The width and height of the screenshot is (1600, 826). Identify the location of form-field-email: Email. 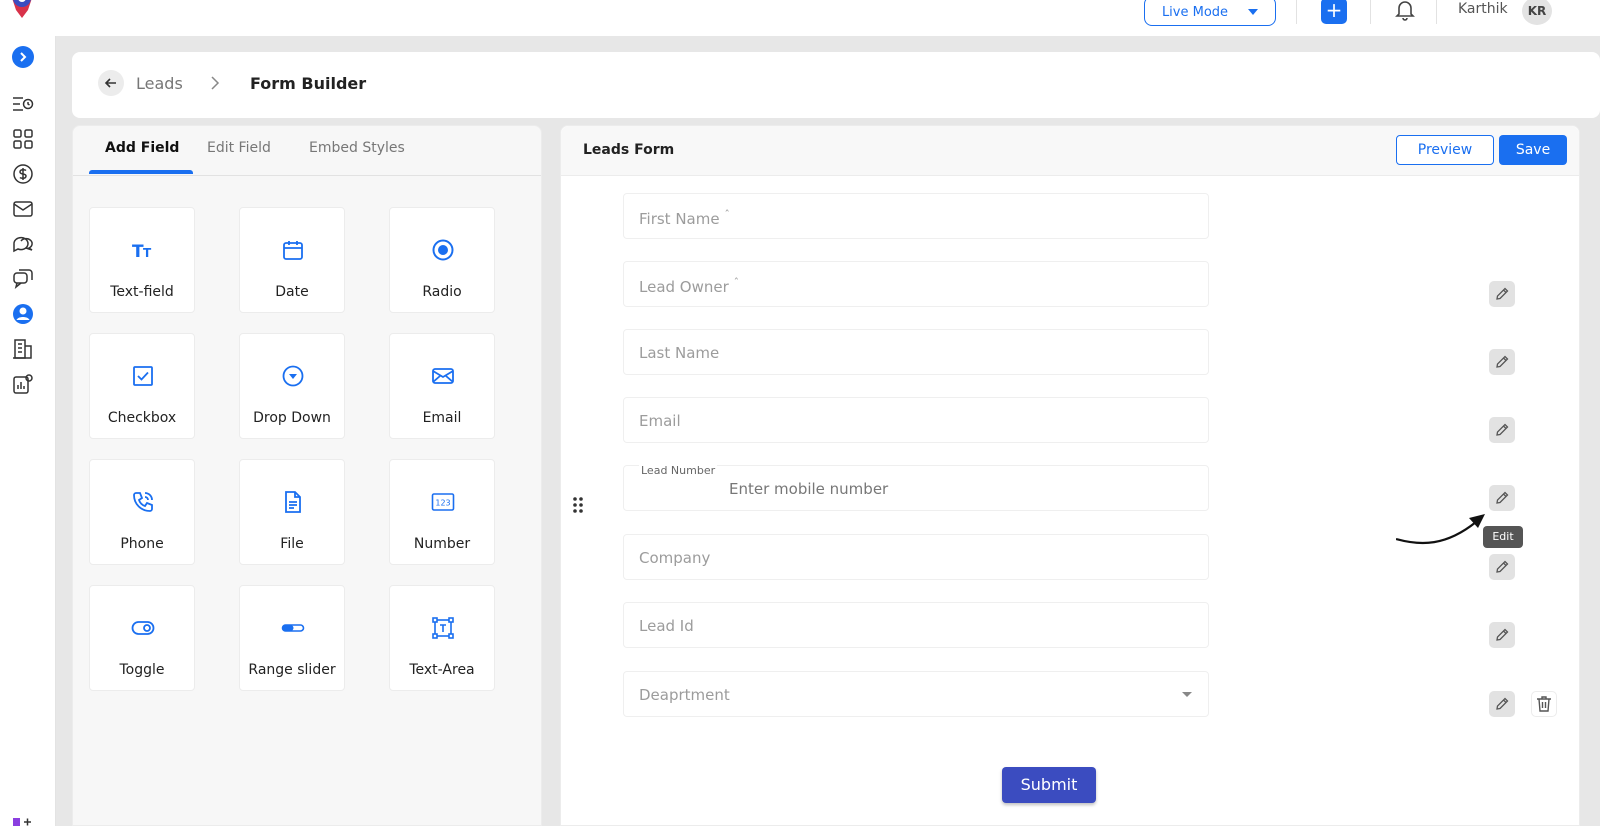
(916, 420).